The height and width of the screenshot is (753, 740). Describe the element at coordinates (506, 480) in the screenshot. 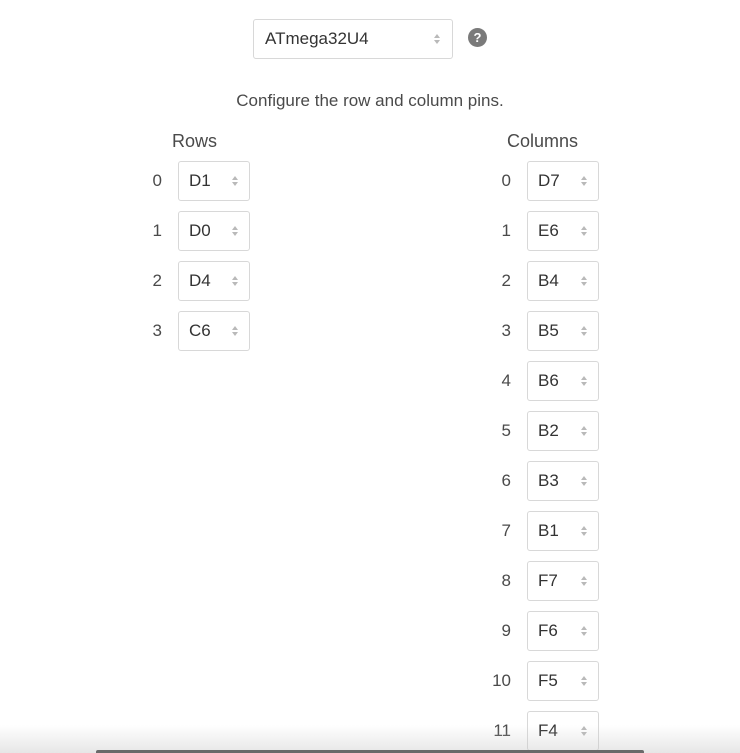

I see `column-pin-index: 6` at that location.